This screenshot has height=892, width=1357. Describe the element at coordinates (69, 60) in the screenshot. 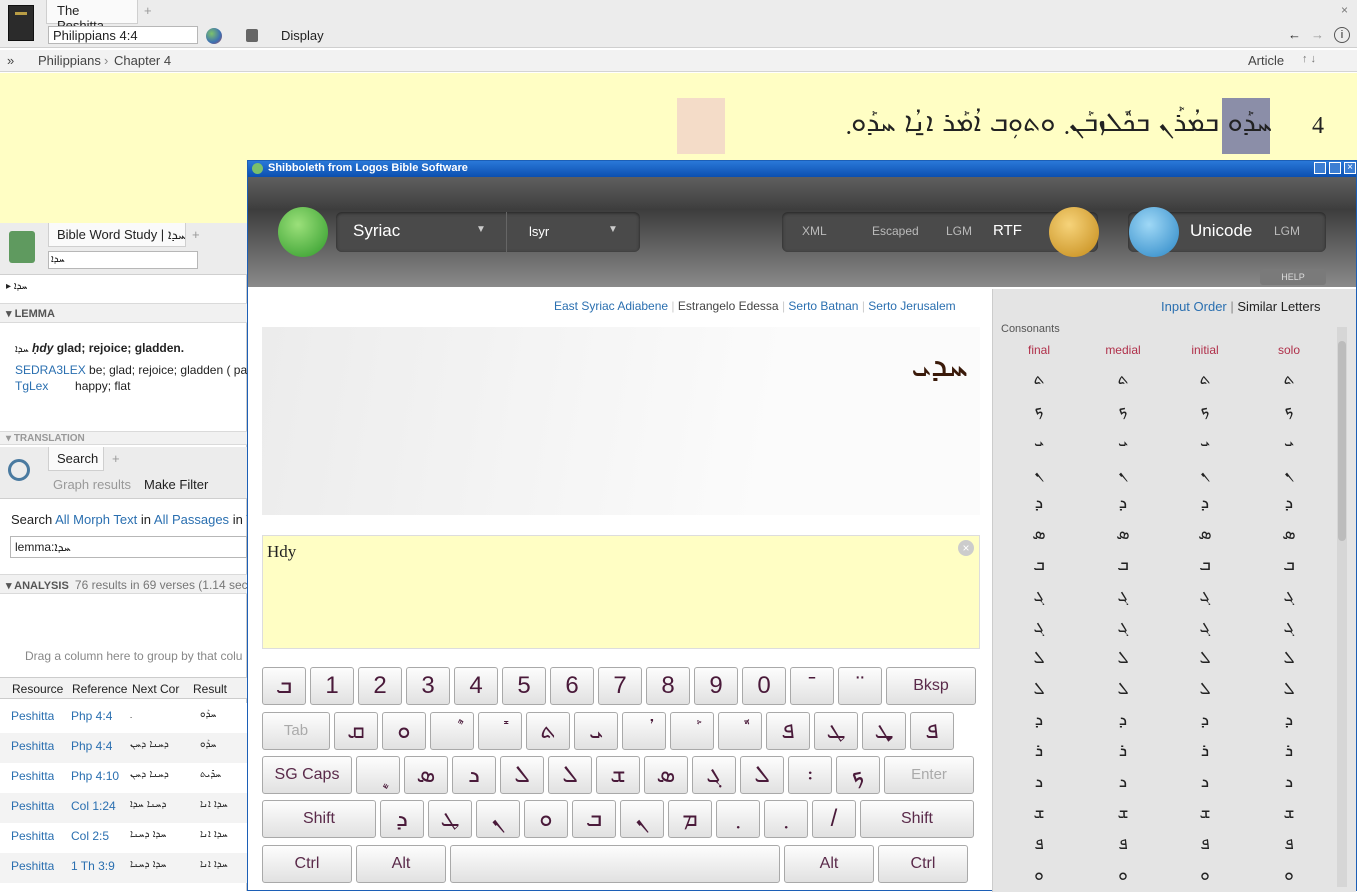

I see `breadcrumb-book: Philippians` at that location.